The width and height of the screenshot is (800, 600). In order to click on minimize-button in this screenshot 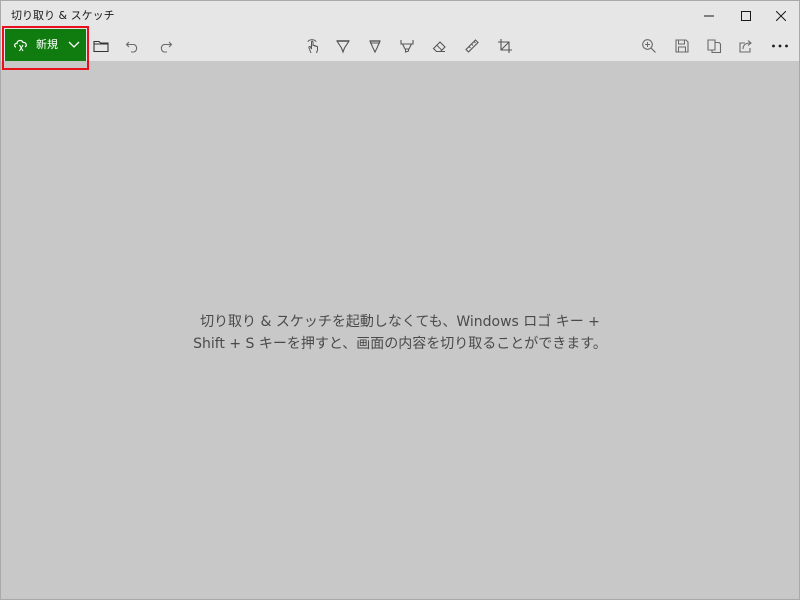, I will do `click(709, 16)`.